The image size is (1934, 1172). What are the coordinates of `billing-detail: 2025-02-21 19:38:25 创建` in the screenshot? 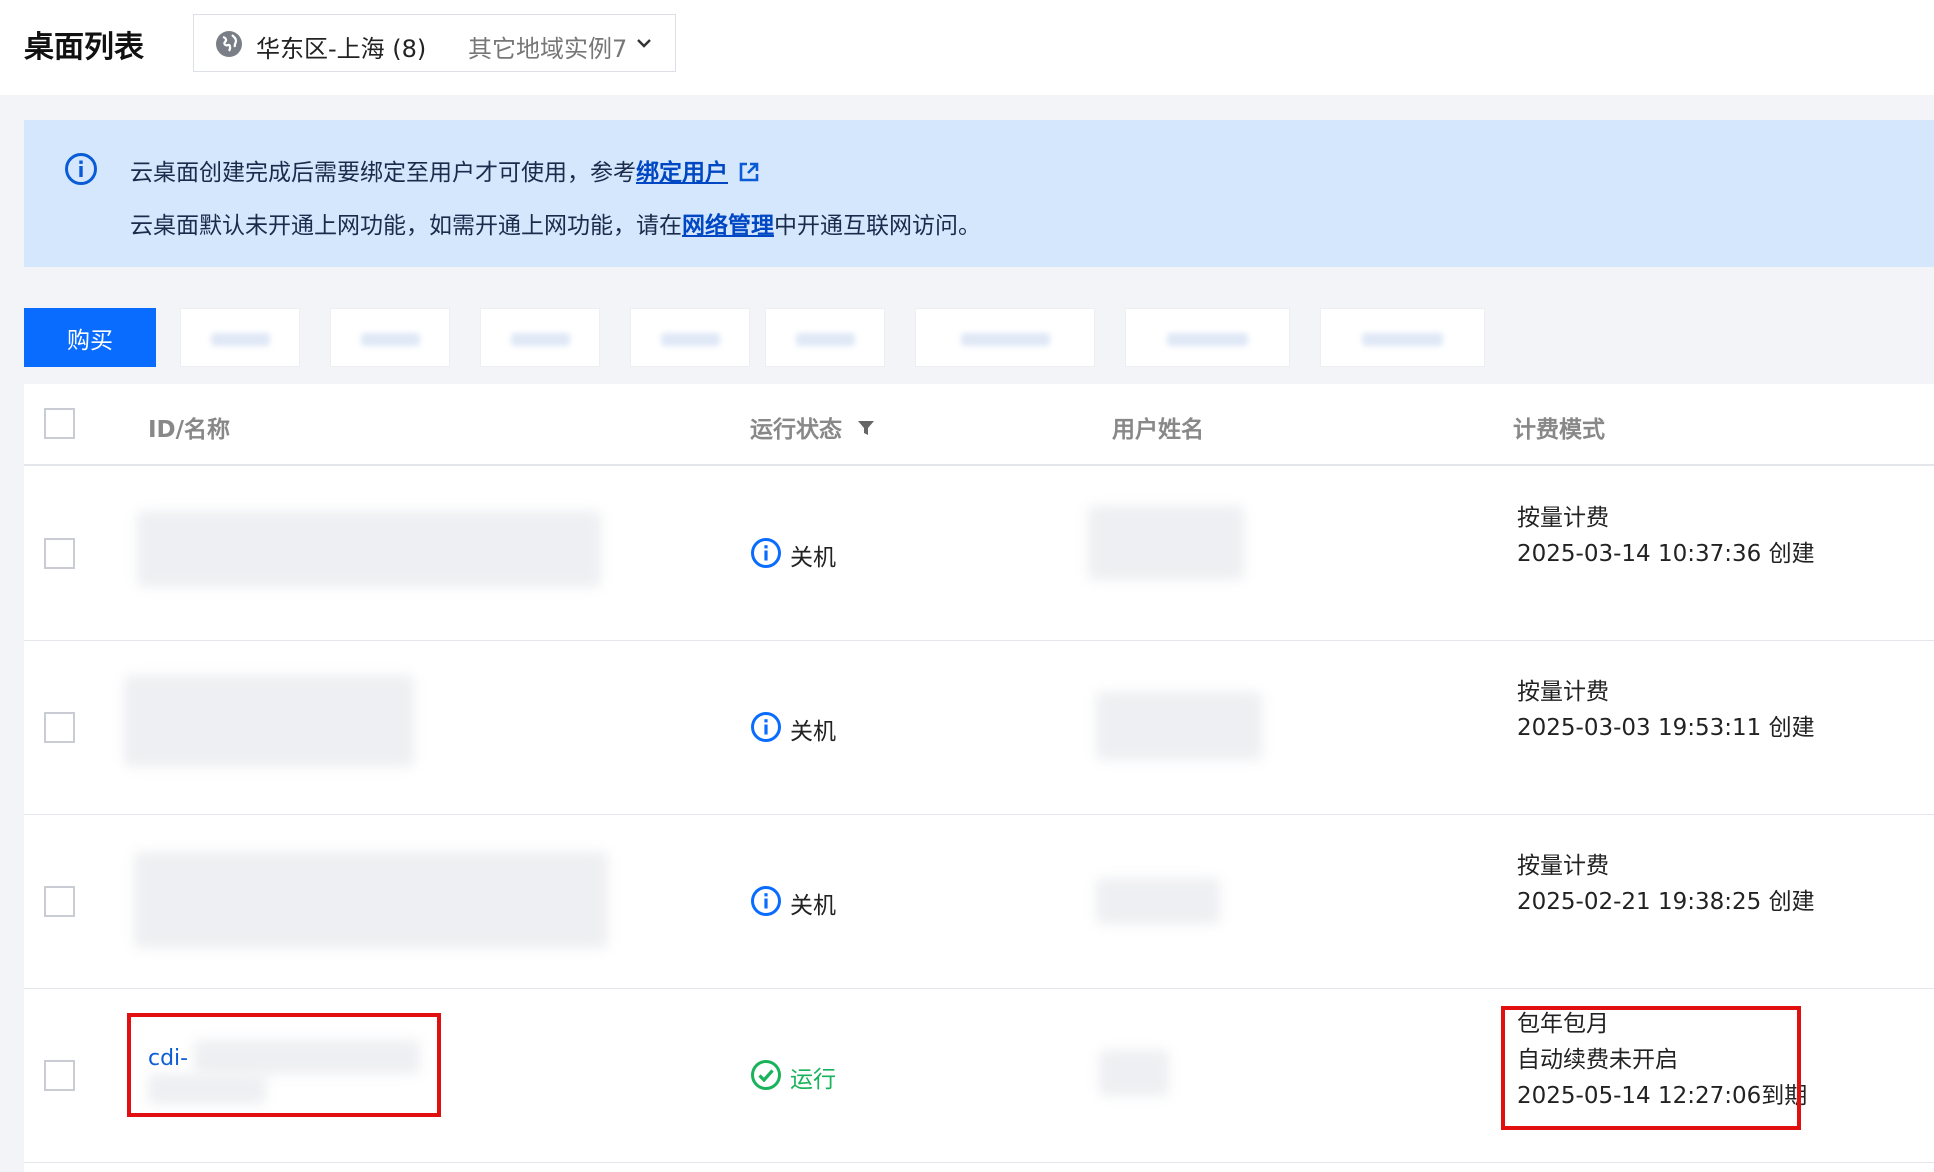 It's located at (1666, 902).